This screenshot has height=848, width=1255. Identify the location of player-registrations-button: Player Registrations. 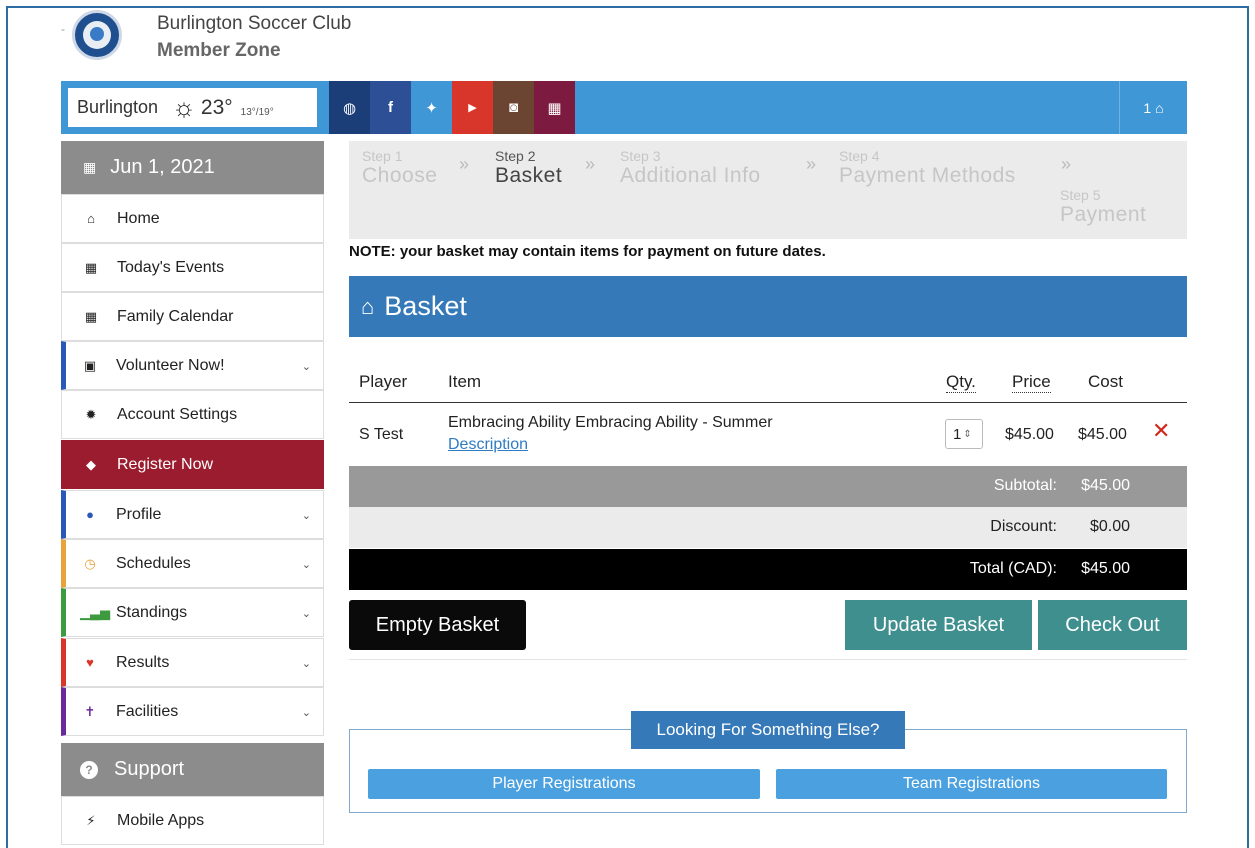
(564, 784).